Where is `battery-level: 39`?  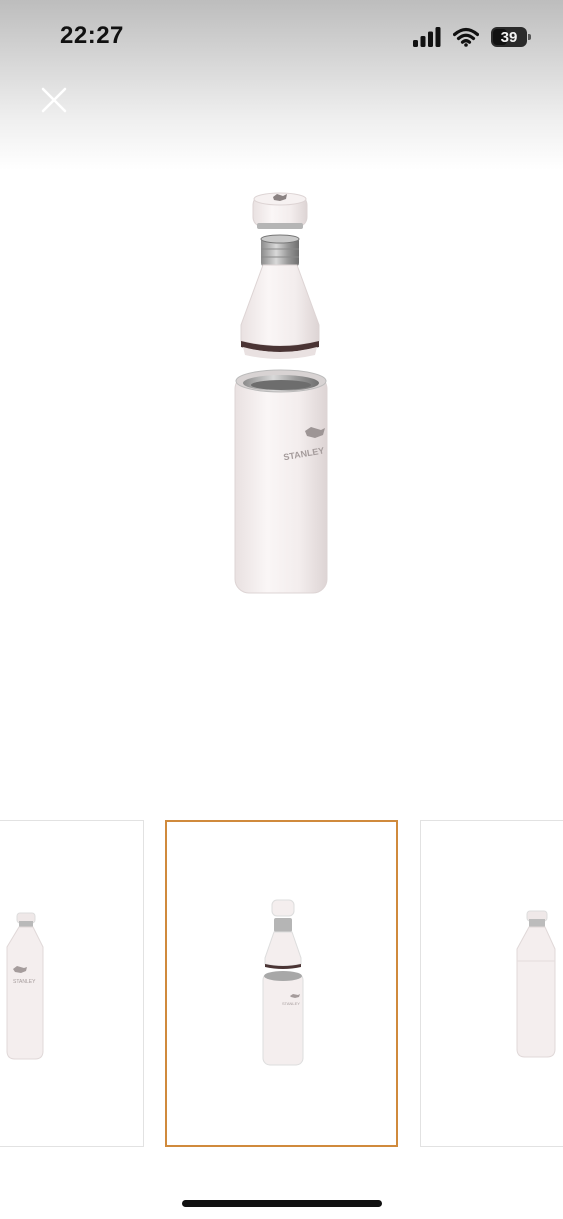 battery-level: 39 is located at coordinates (509, 37).